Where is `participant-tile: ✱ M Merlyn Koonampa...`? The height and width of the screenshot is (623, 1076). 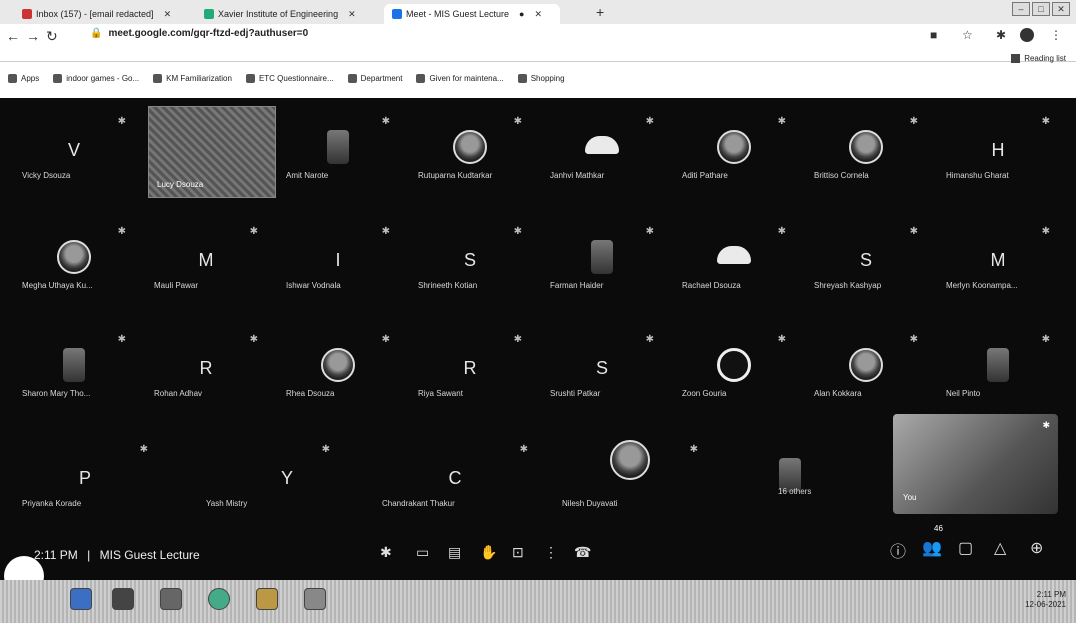 participant-tile: ✱ M Merlyn Koonampa... is located at coordinates (998, 262).